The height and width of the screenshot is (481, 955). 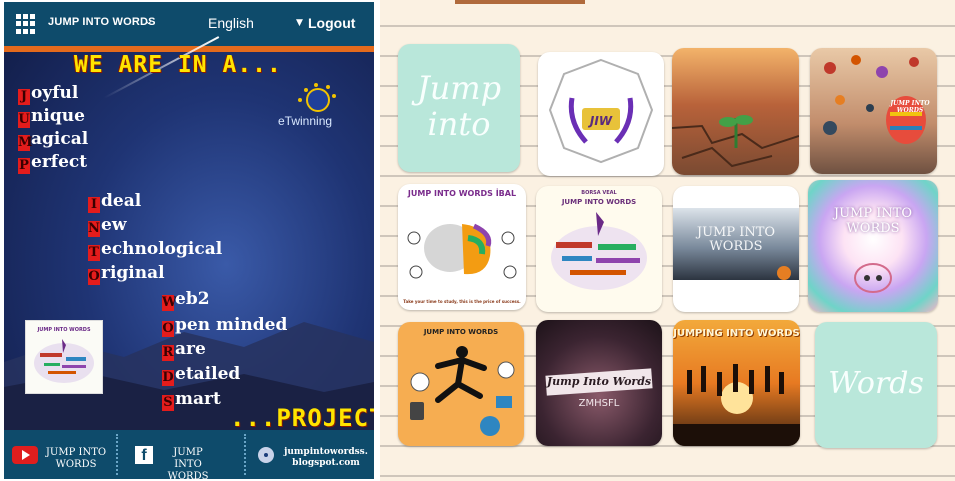 I want to click on youtube-icon, so click(x=25, y=455).